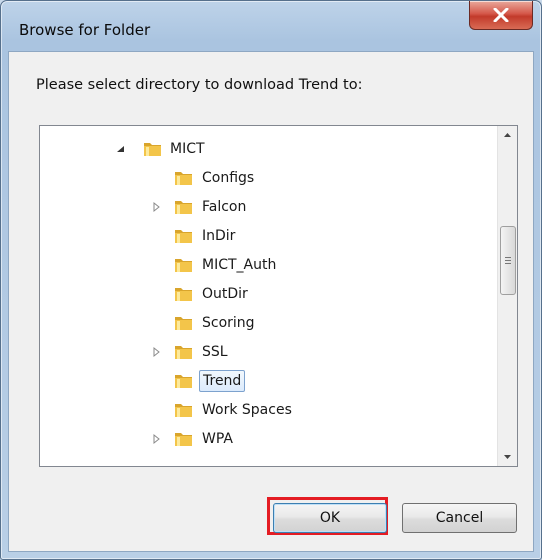  I want to click on tree-item: MICT_Auth, so click(268, 265).